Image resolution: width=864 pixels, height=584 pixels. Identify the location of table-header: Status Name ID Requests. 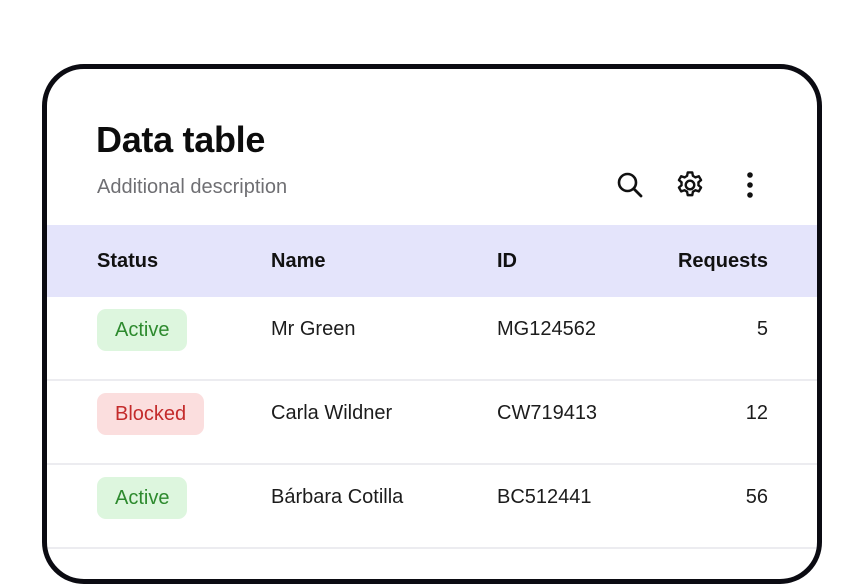
(432, 261).